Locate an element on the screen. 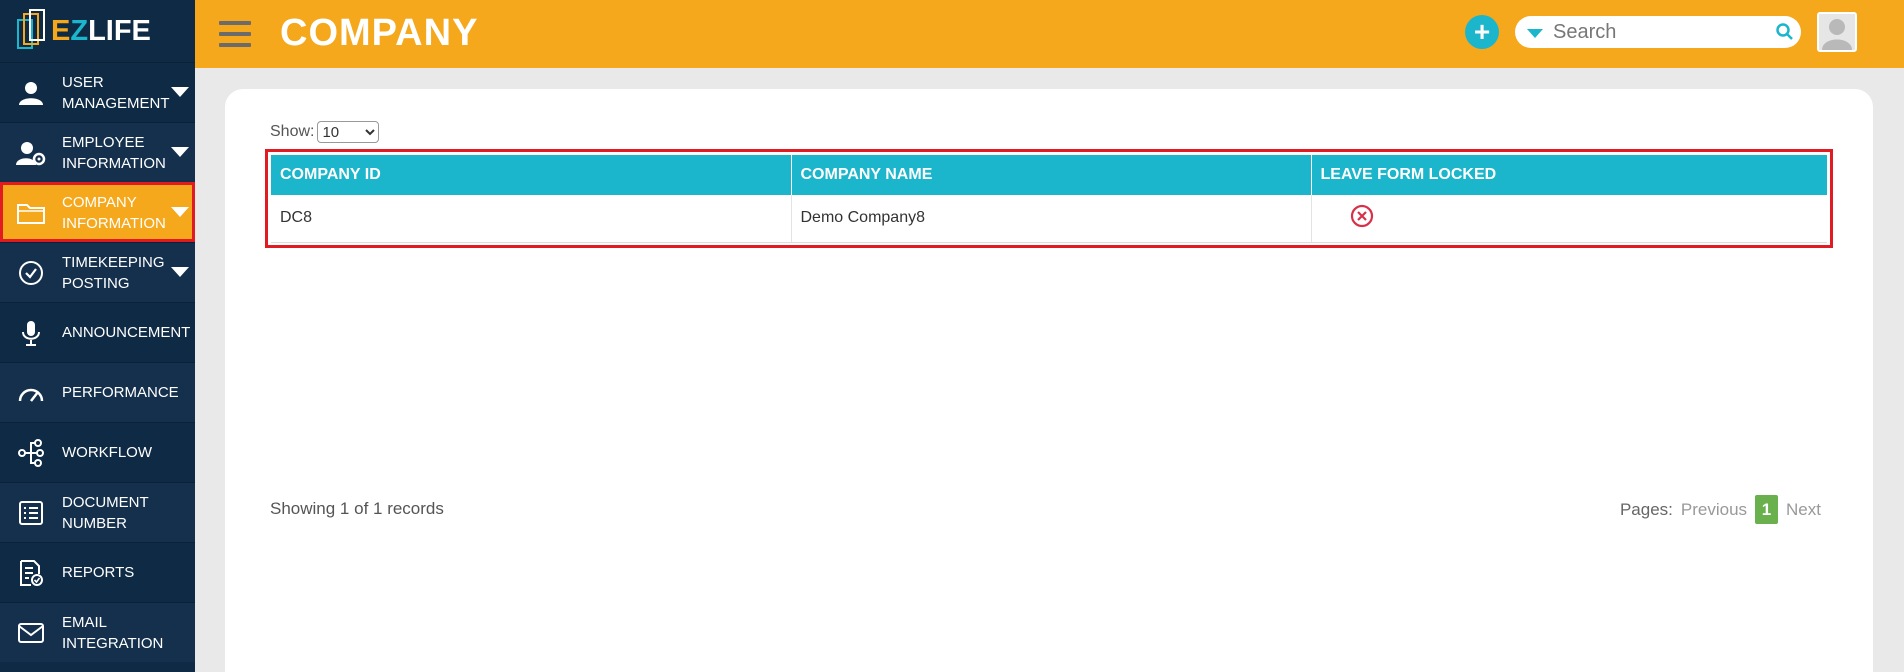  pagination: Pages: Previous 1 Next is located at coordinates (1720, 509).